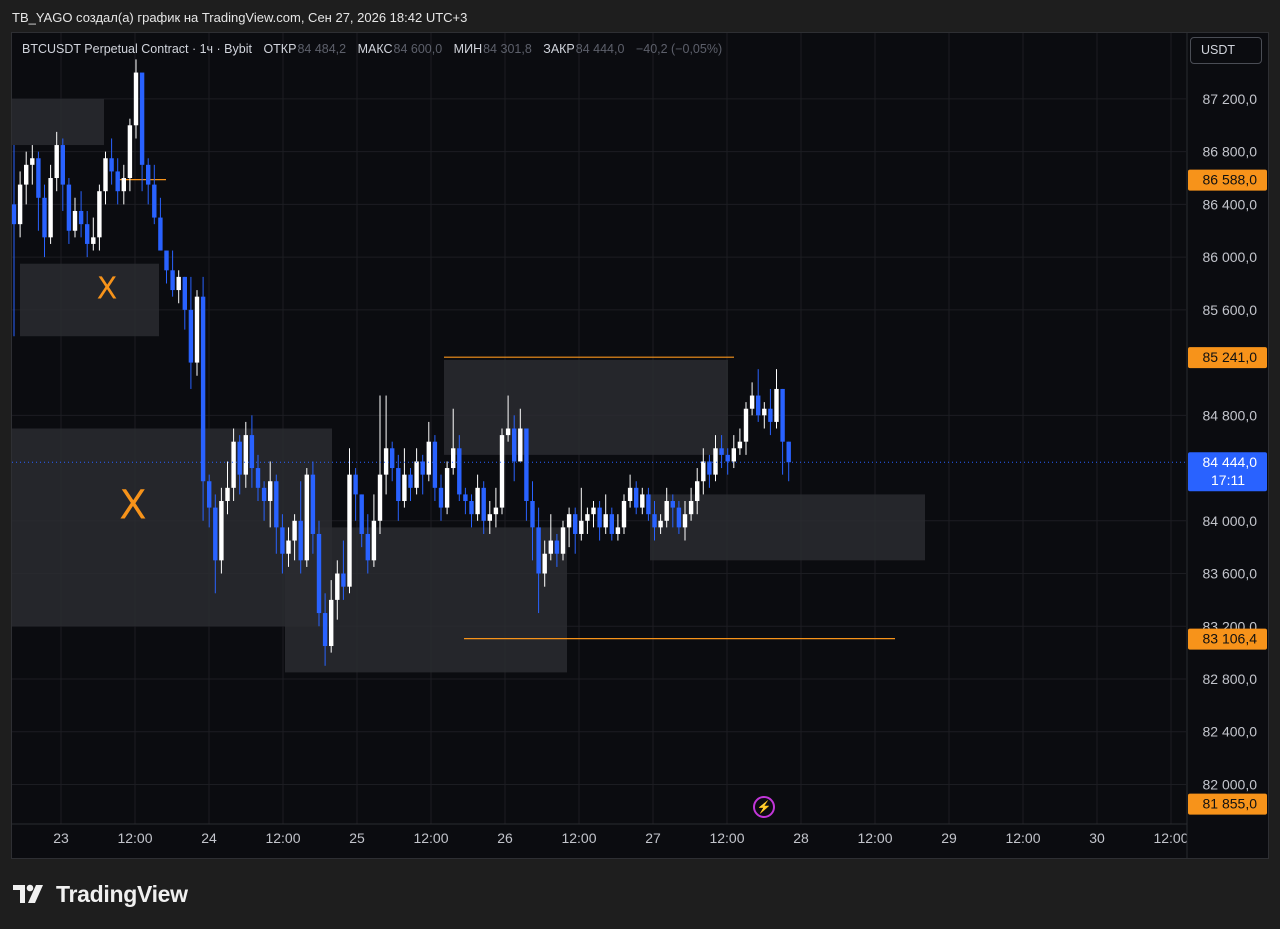  What do you see at coordinates (1227, 358) in the screenshot?
I see `price-label: 85 241,0` at bounding box center [1227, 358].